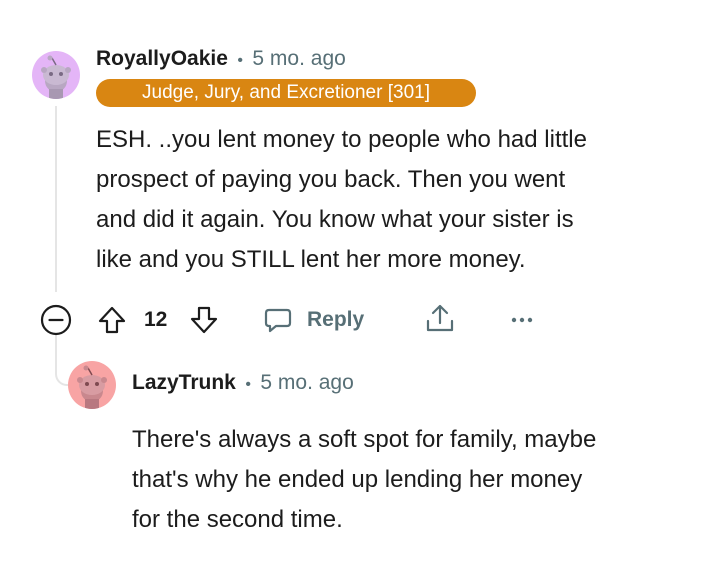 This screenshot has width=720, height=563. I want to click on share-icon, so click(440, 318).